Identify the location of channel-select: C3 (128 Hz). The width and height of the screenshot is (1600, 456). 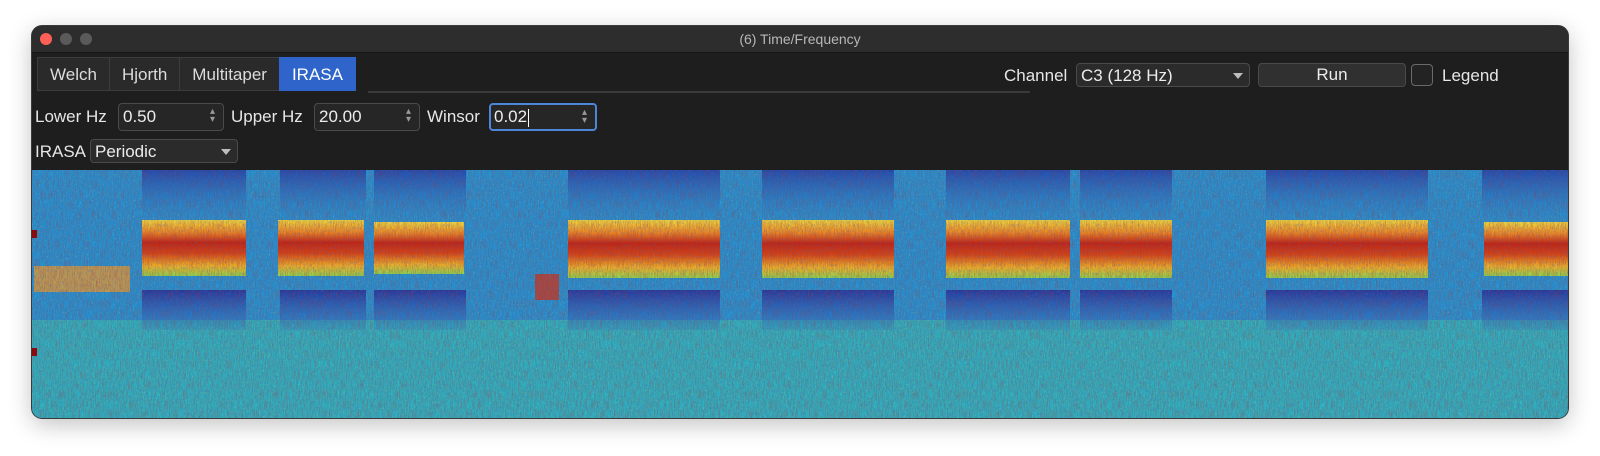
(1163, 75).